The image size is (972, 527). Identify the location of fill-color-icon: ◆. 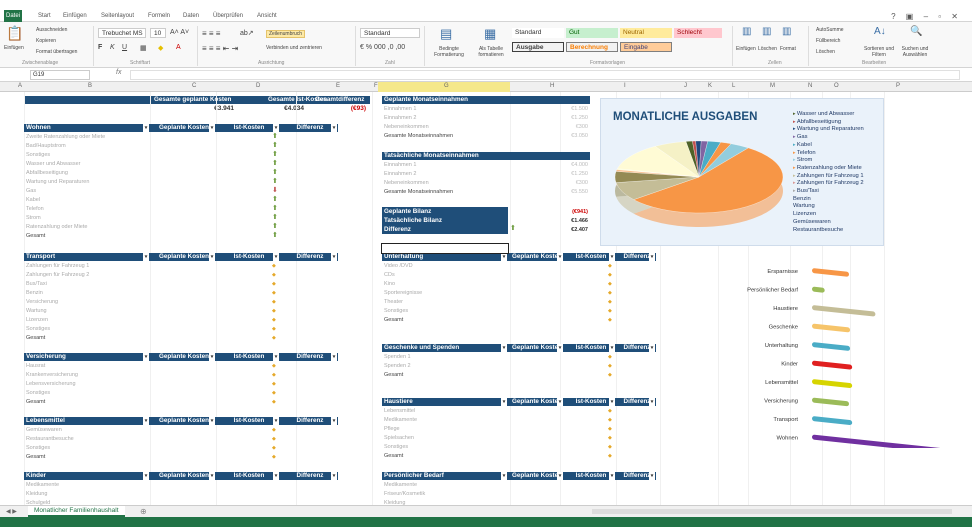
(160, 48).